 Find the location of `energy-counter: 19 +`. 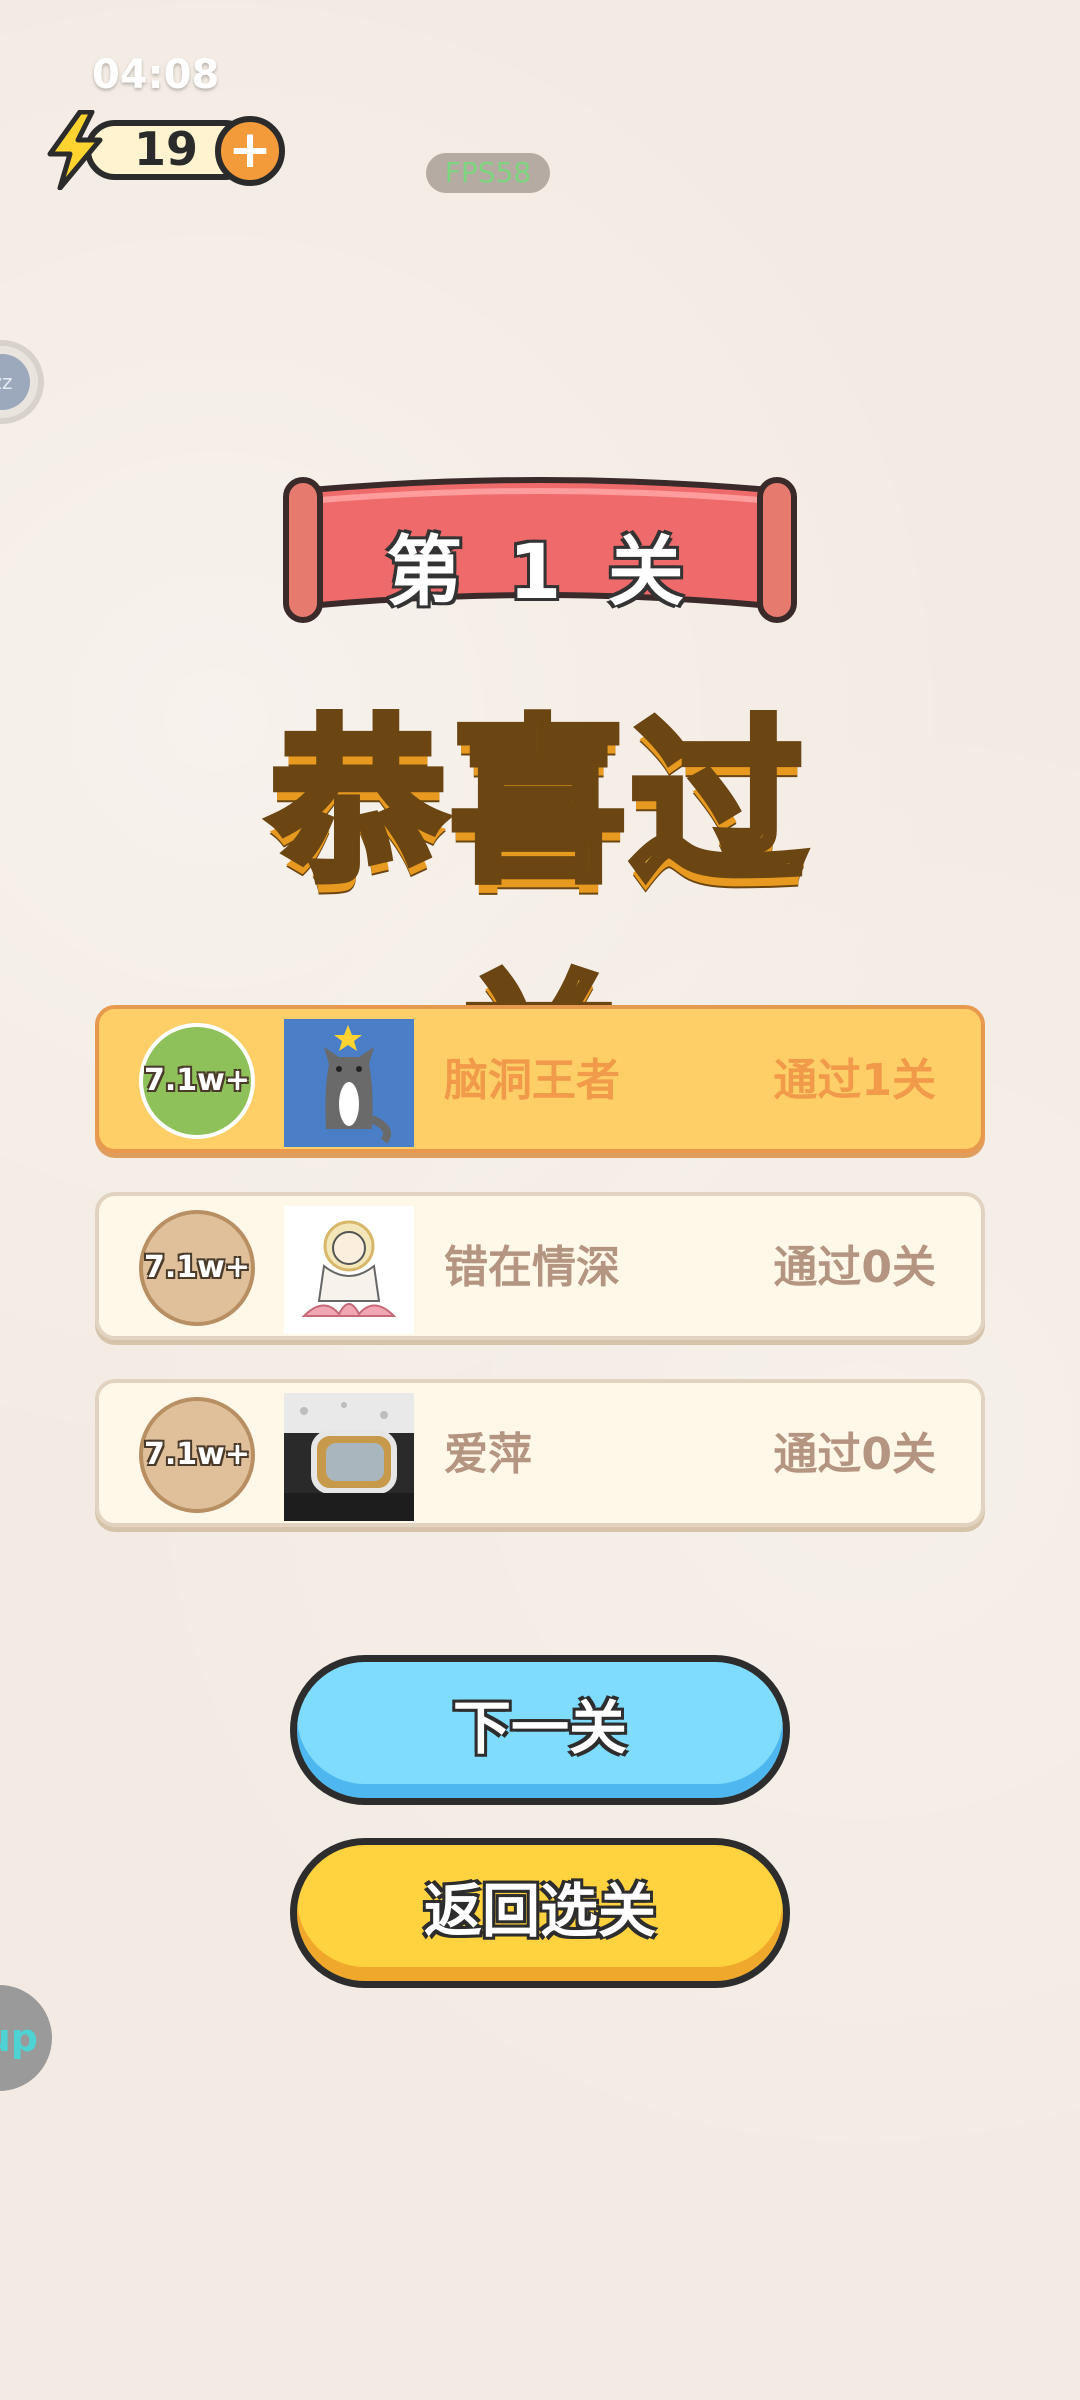

energy-counter: 19 + is located at coordinates (162, 150).